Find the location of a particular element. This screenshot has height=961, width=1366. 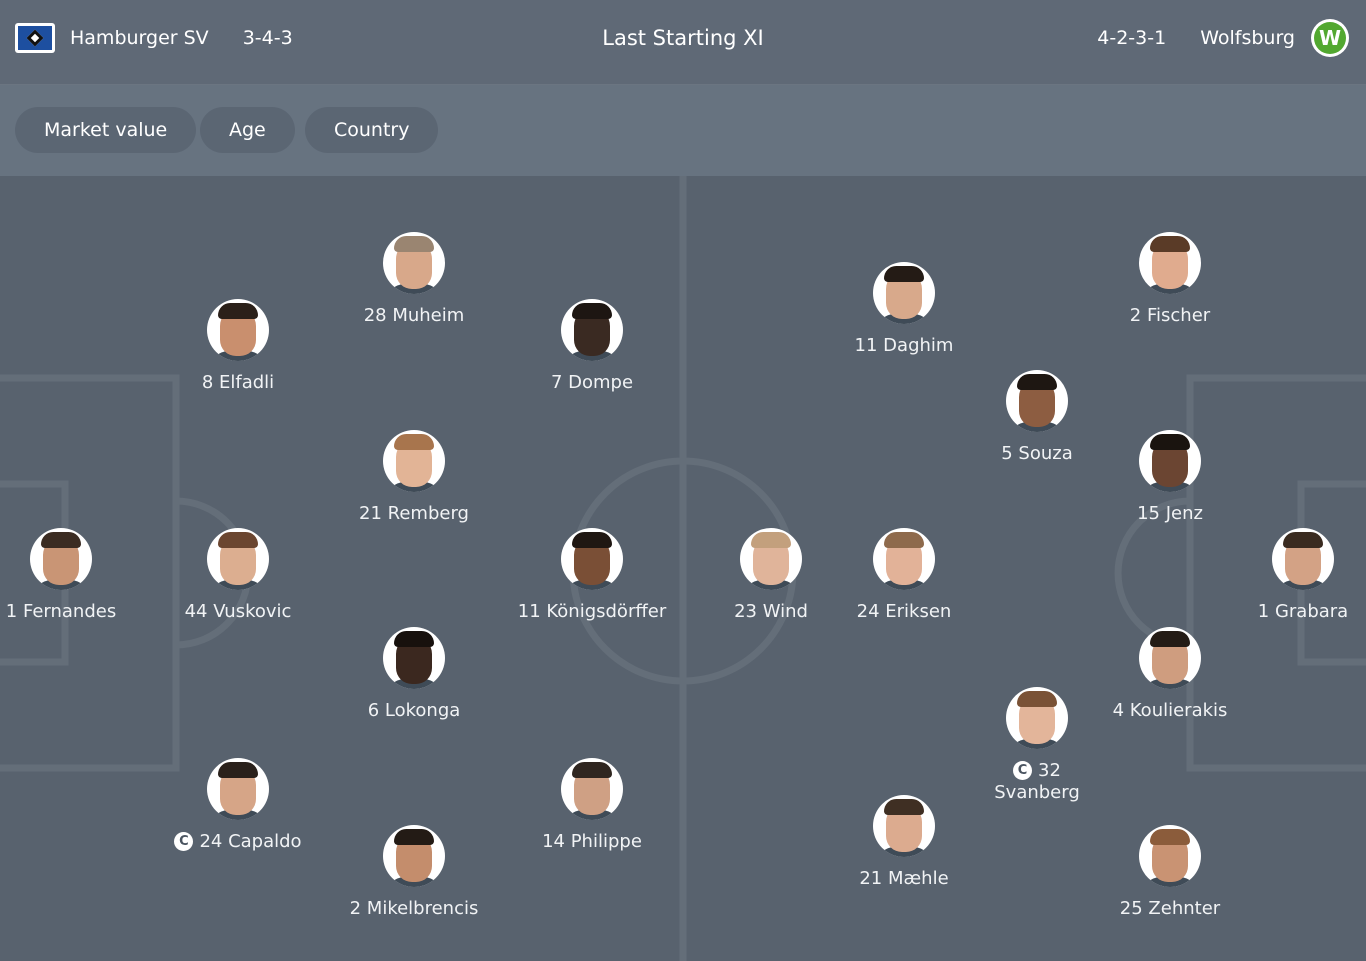

away-player-maehle: 21 Mæhle is located at coordinates (904, 842).